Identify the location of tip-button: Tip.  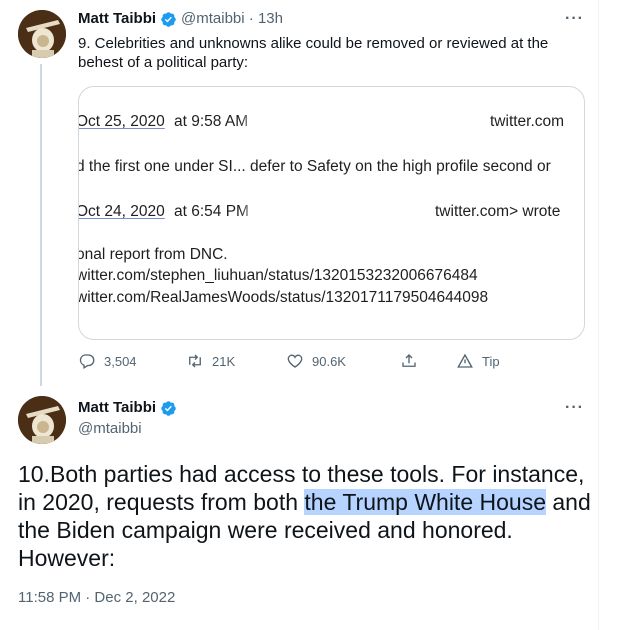
(478, 361).